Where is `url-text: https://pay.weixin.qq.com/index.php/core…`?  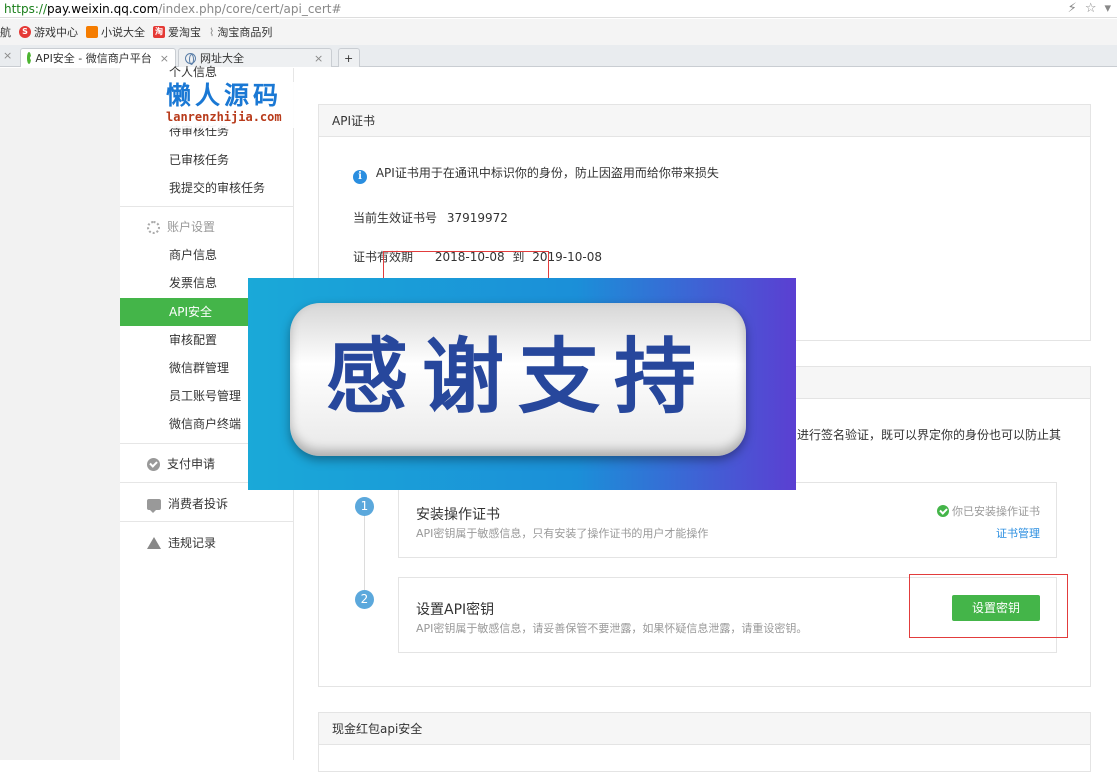
url-text: https://pay.weixin.qq.com/index.php/core… is located at coordinates (171, 9).